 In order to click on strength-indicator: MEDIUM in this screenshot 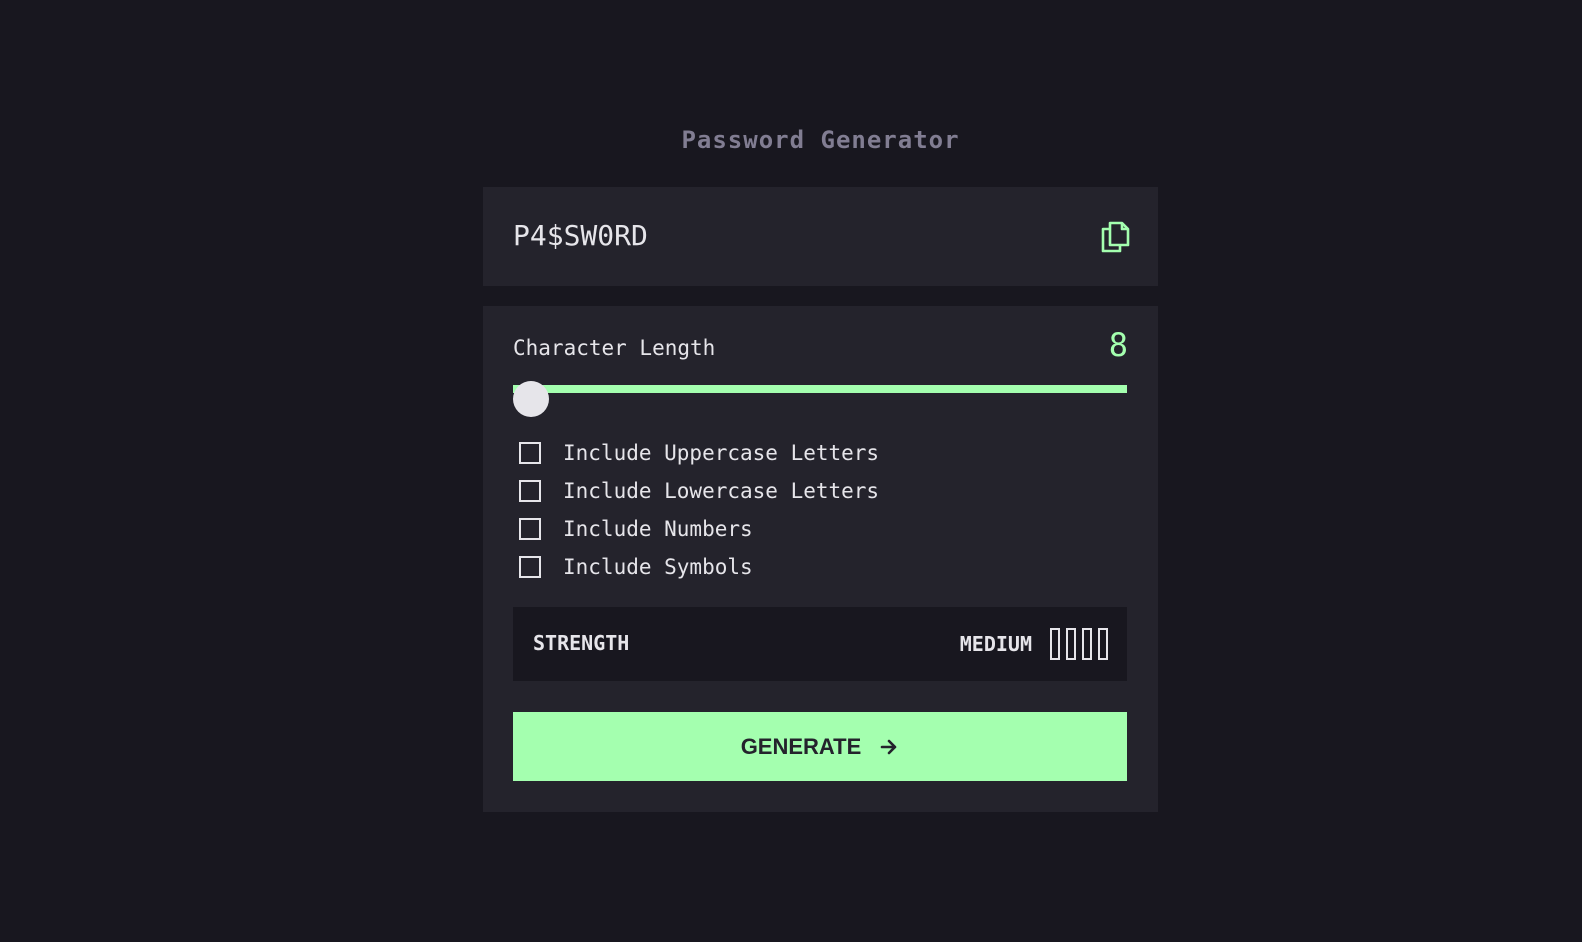, I will do `click(1034, 644)`.